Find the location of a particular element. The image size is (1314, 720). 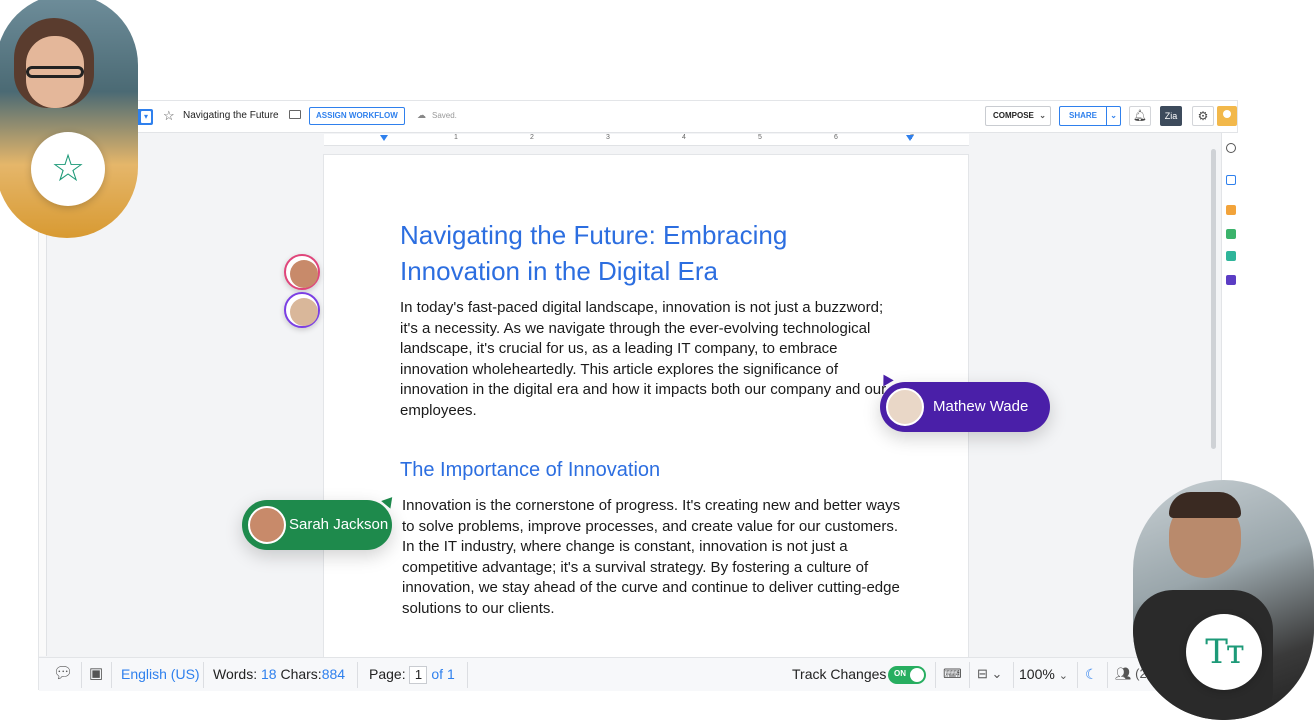

language-selector: English (US) is located at coordinates (160, 675).